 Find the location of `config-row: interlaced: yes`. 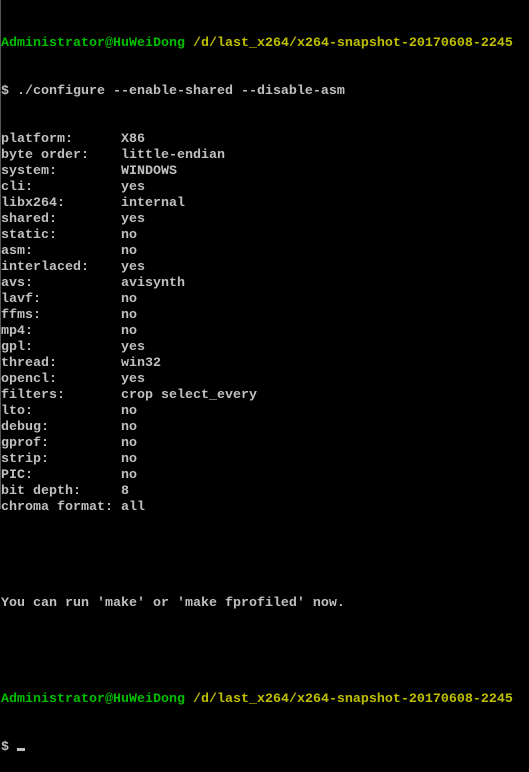

config-row: interlaced: yes is located at coordinates (257, 268).